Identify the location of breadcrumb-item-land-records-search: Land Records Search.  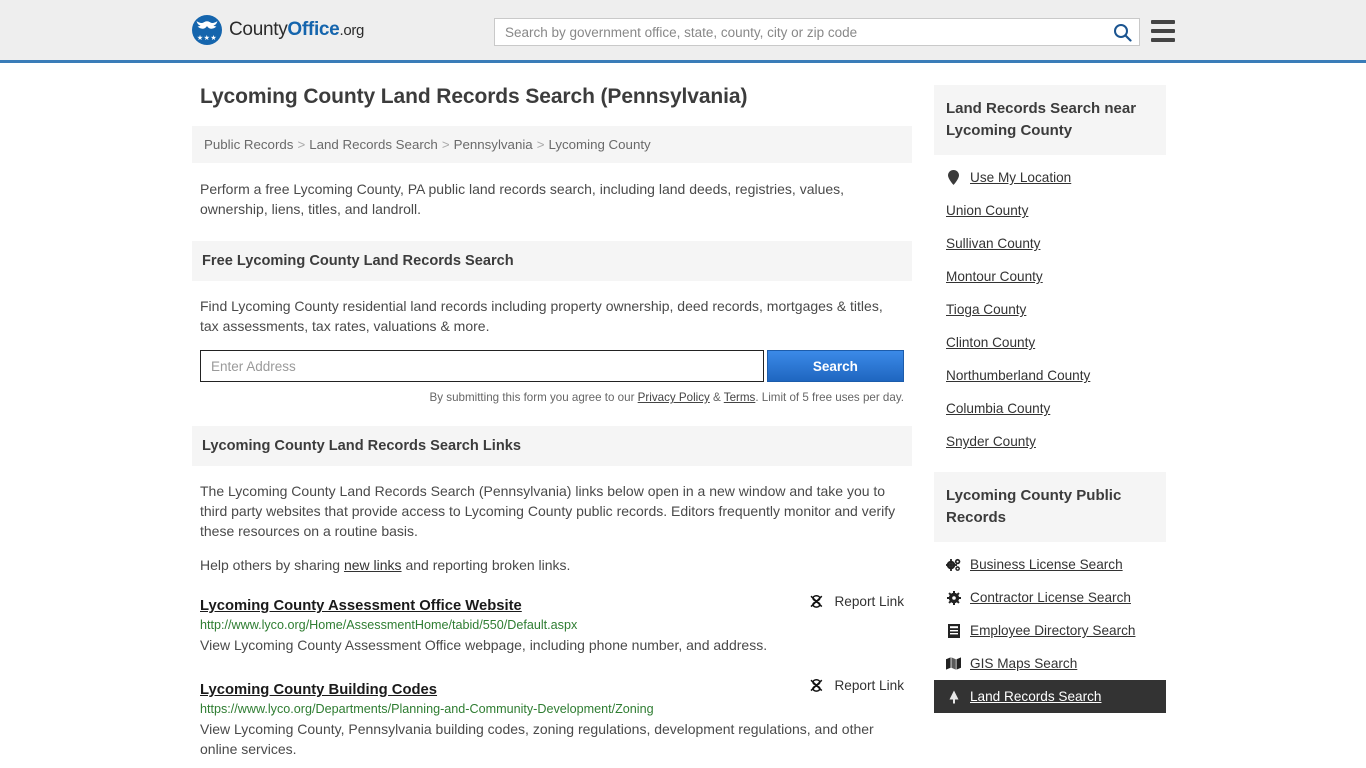
(373, 144).